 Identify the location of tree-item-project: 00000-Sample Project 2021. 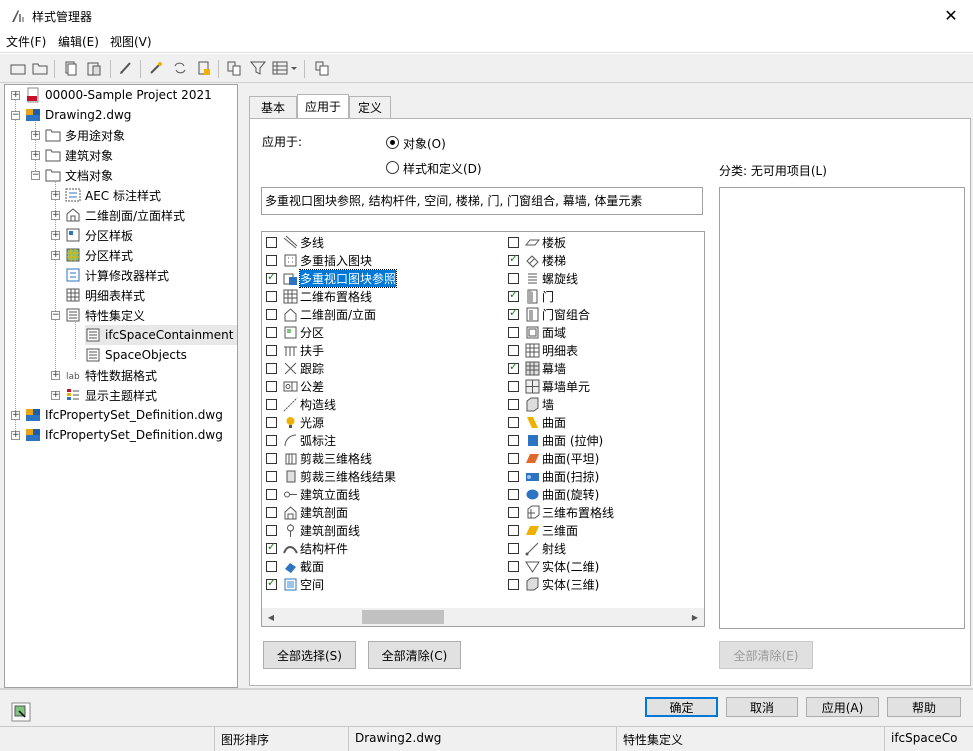
(118, 95).